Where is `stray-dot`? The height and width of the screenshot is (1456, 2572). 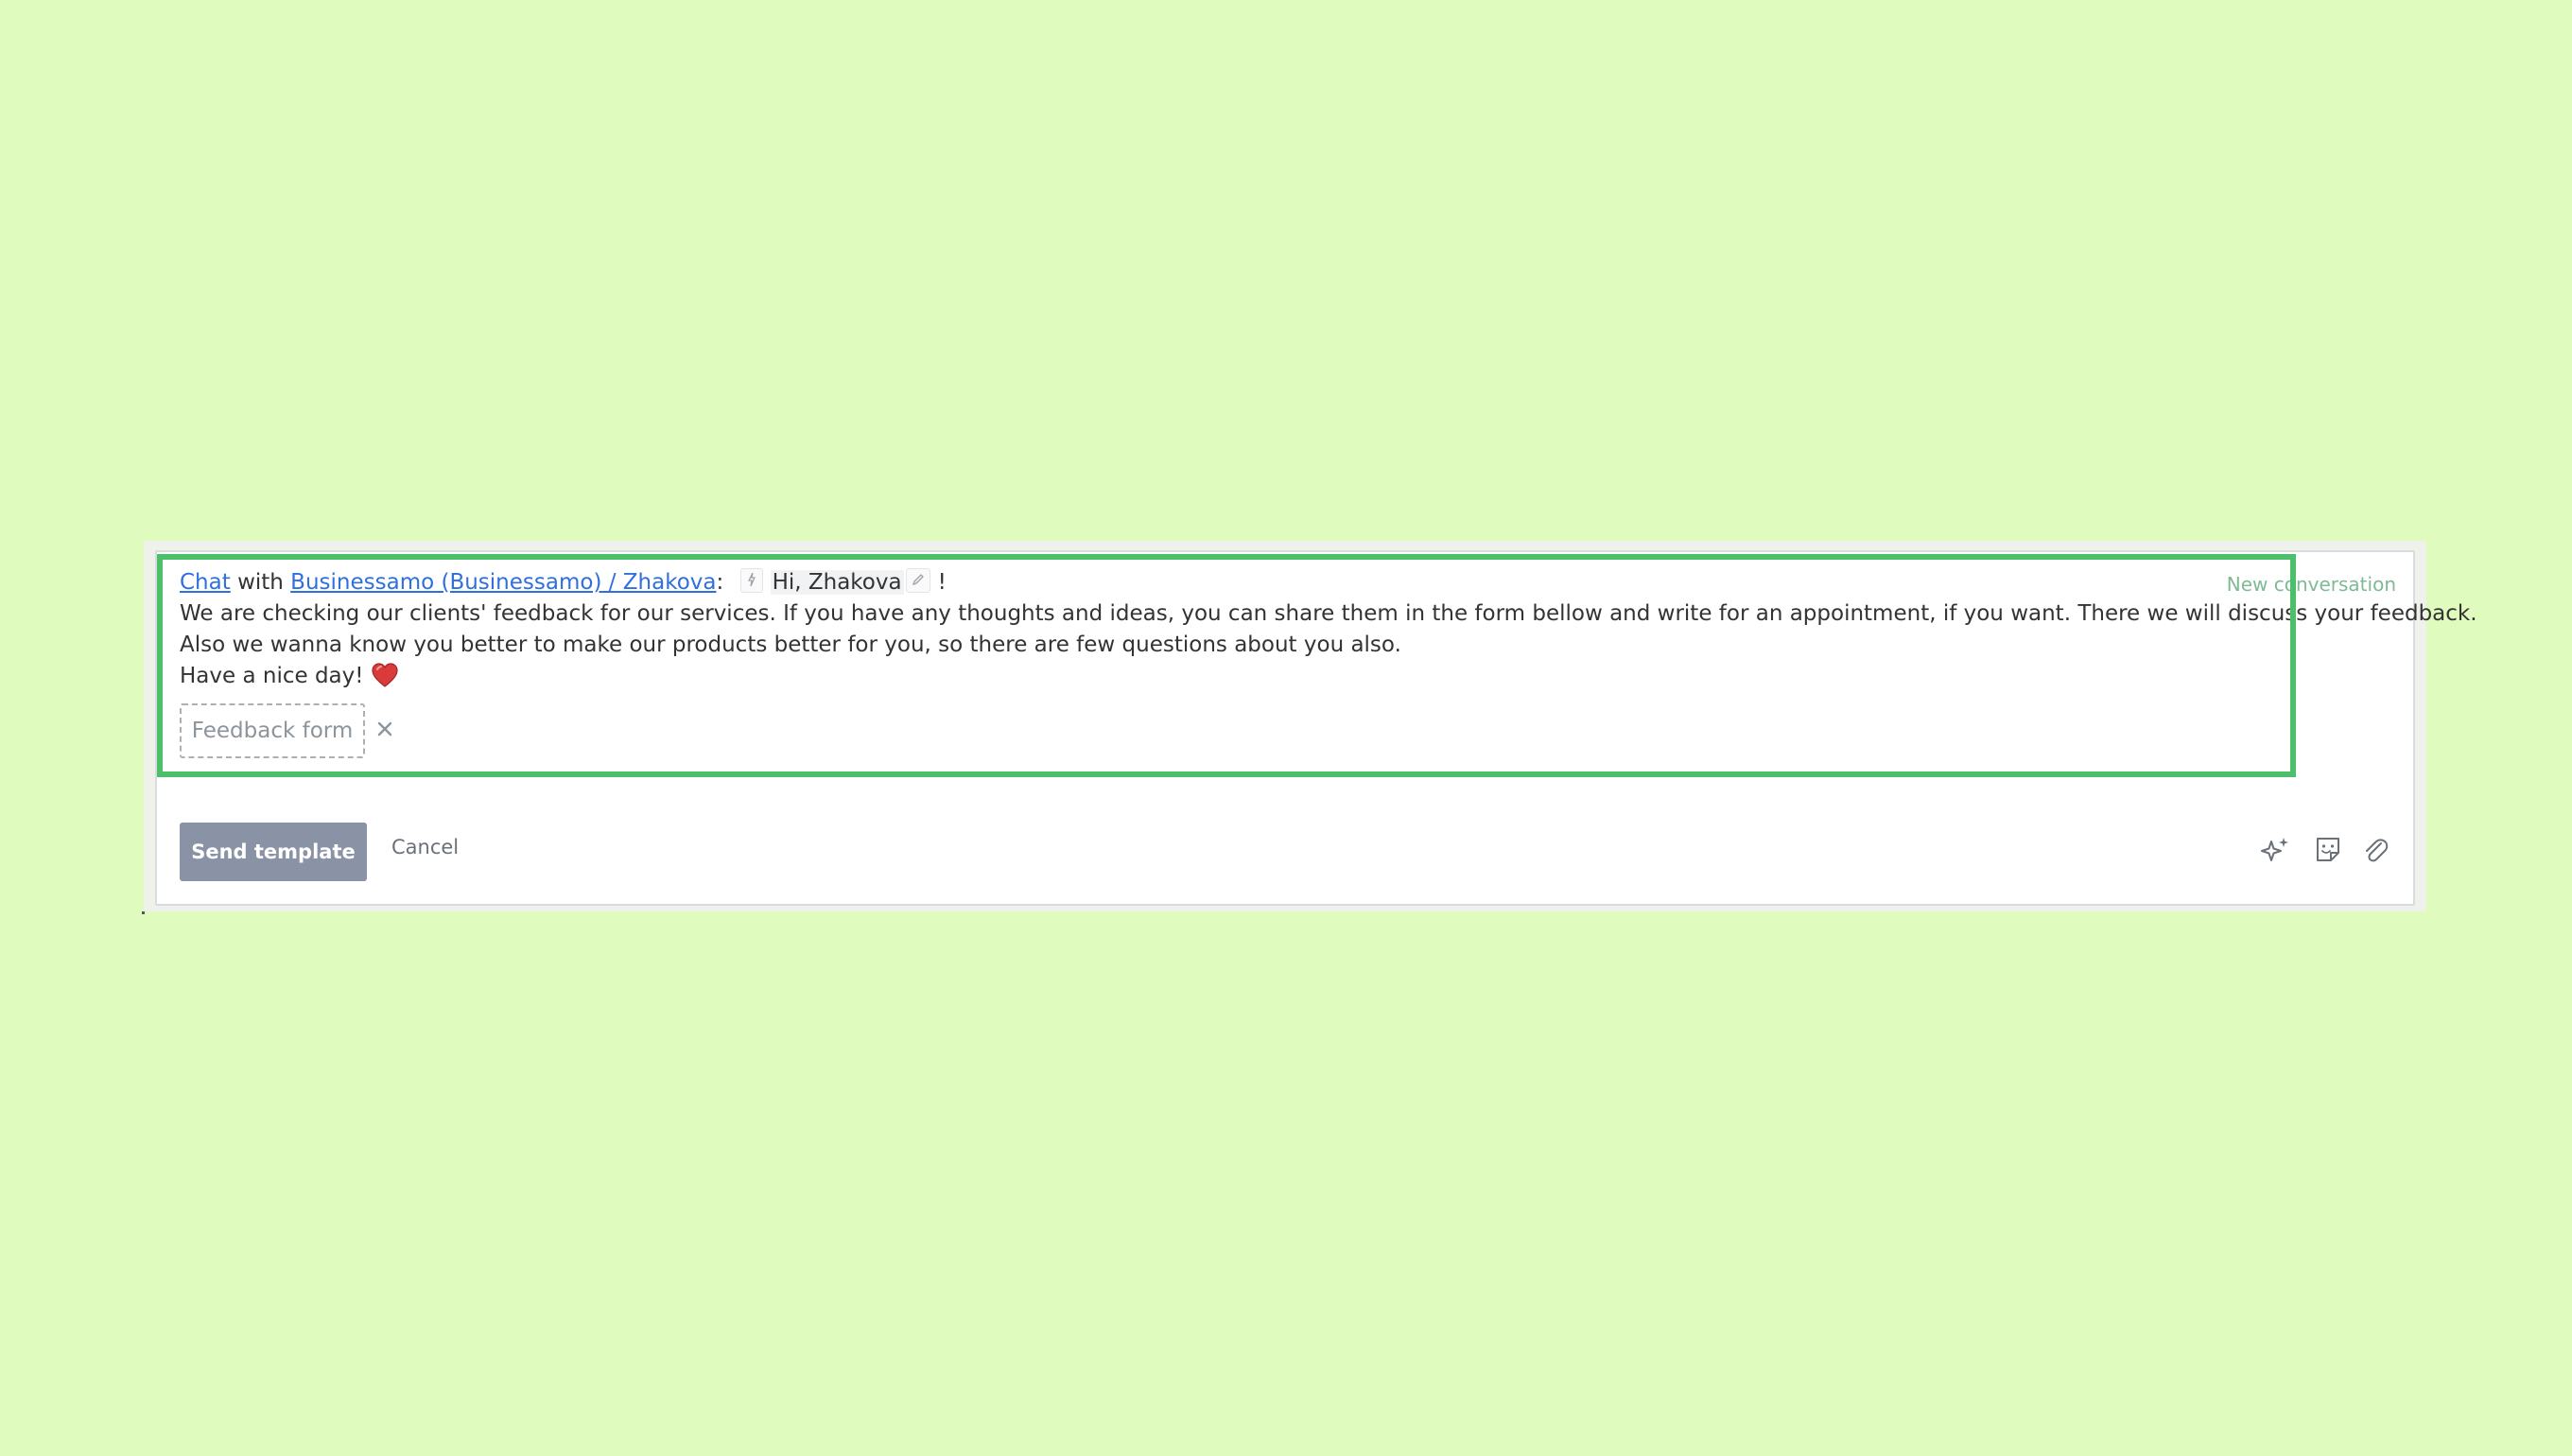 stray-dot is located at coordinates (143, 912).